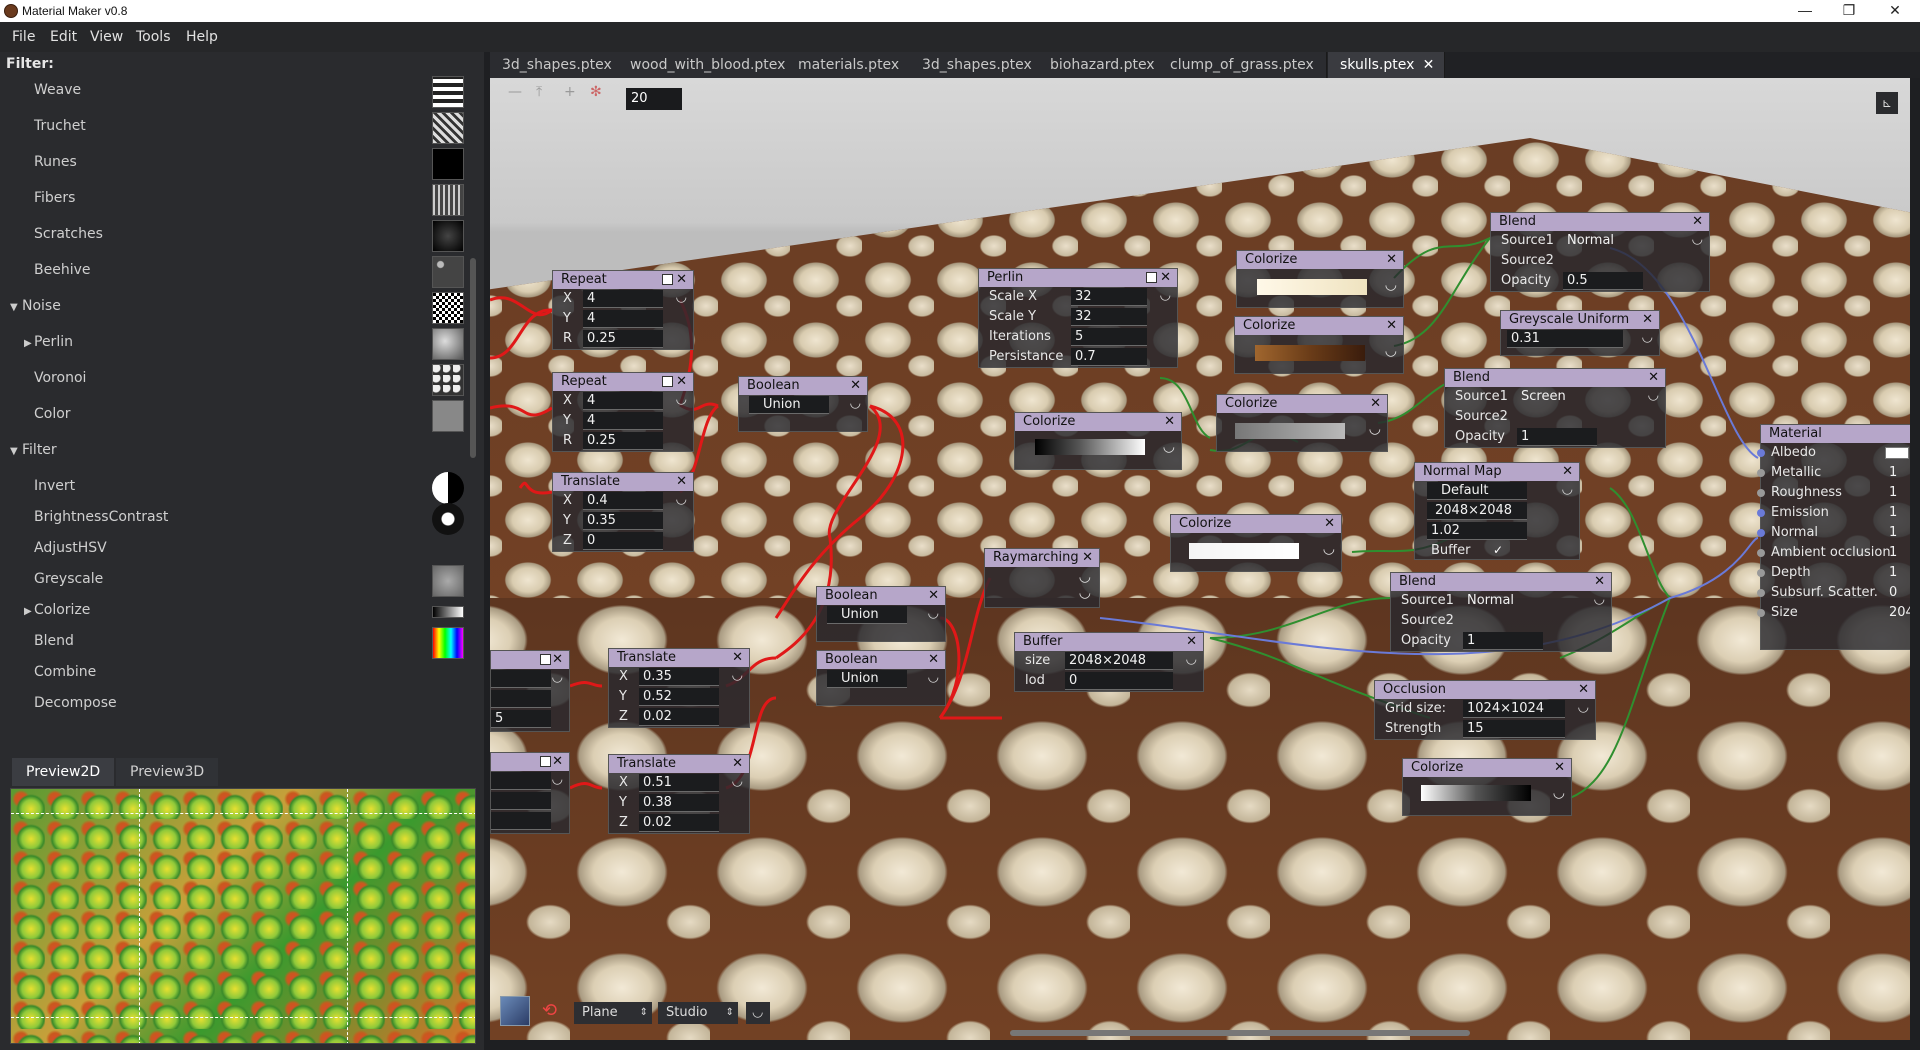 Image resolution: width=1920 pixels, height=1050 pixels. What do you see at coordinates (1521, 601) in the screenshot?
I see `blend-mode-select: Normal` at bounding box center [1521, 601].